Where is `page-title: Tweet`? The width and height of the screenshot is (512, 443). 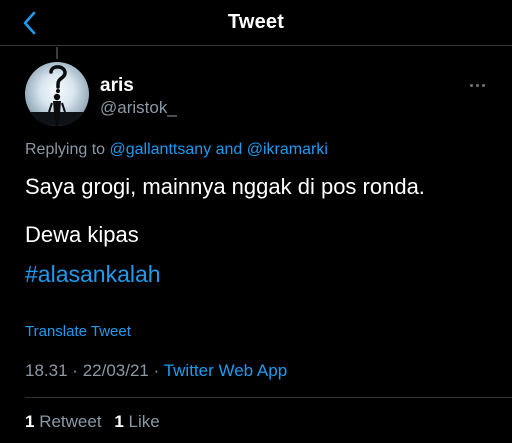
page-title: Tweet is located at coordinates (256, 22).